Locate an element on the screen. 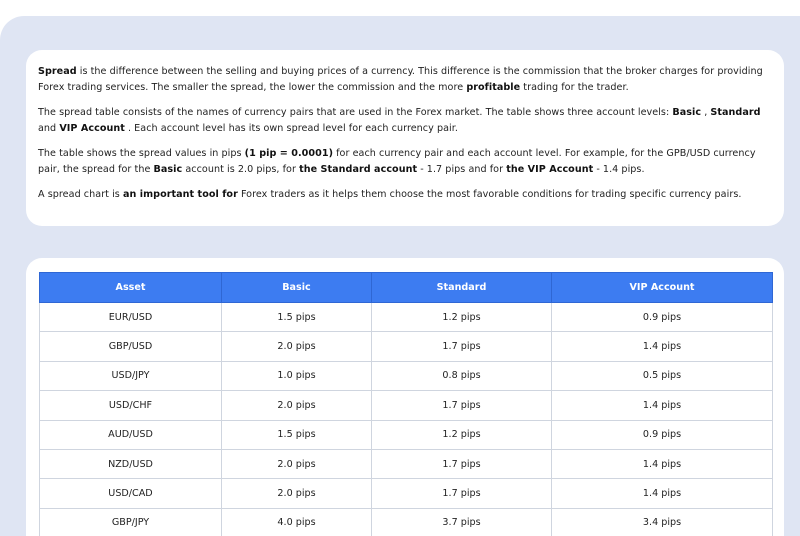 The width and height of the screenshot is (800, 536). table-row: GBP/USD 2.0 pips 1.7 pips 1.4 pips is located at coordinates (406, 346).